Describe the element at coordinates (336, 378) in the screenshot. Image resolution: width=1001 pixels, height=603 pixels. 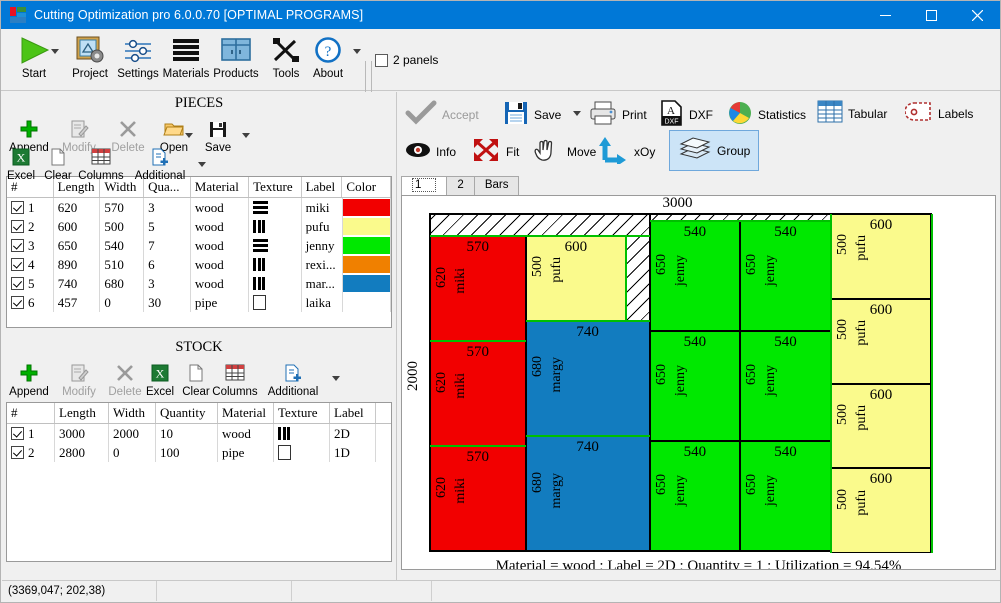
I see `stock-additional-dropdown-arrow` at that location.